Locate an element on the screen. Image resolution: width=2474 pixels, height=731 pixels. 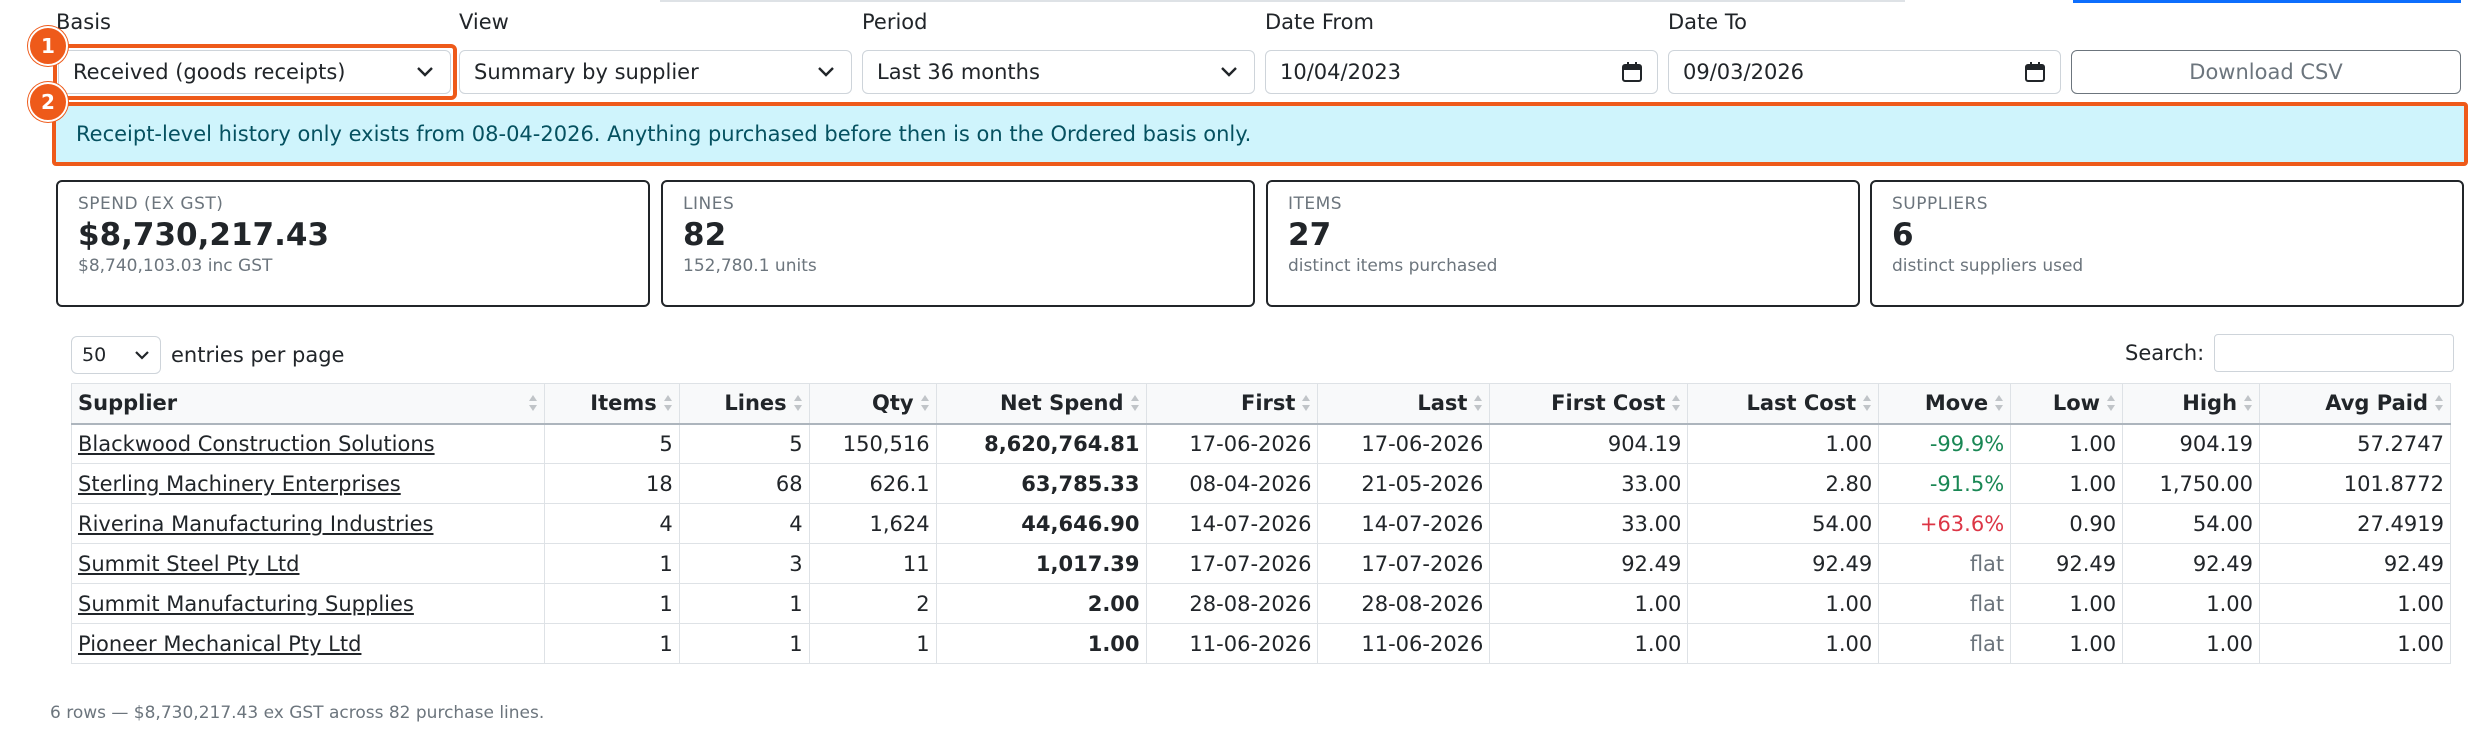
date-to-input: 09/03/2026 is located at coordinates (1864, 72).